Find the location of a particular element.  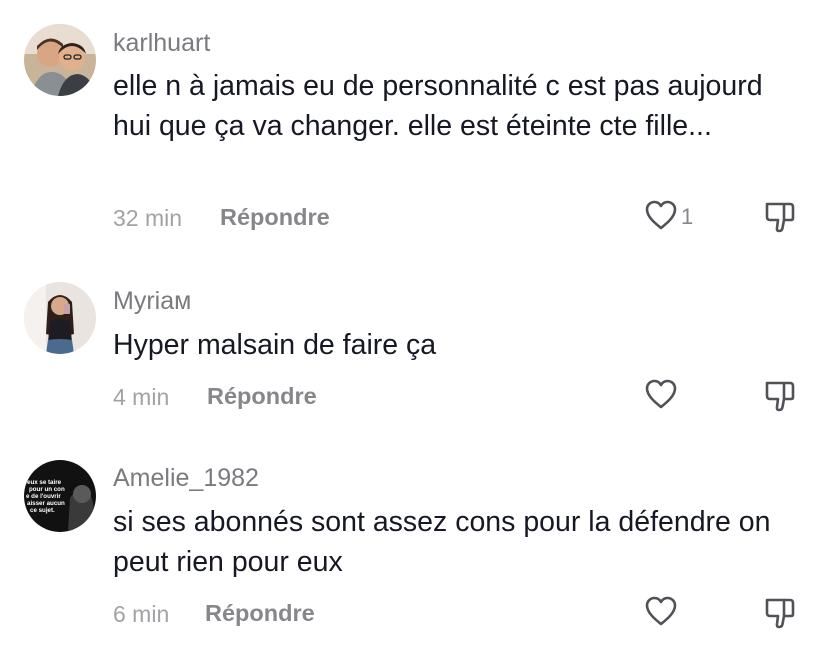

avatar-quote-line: pour un con is located at coordinates (47, 489).